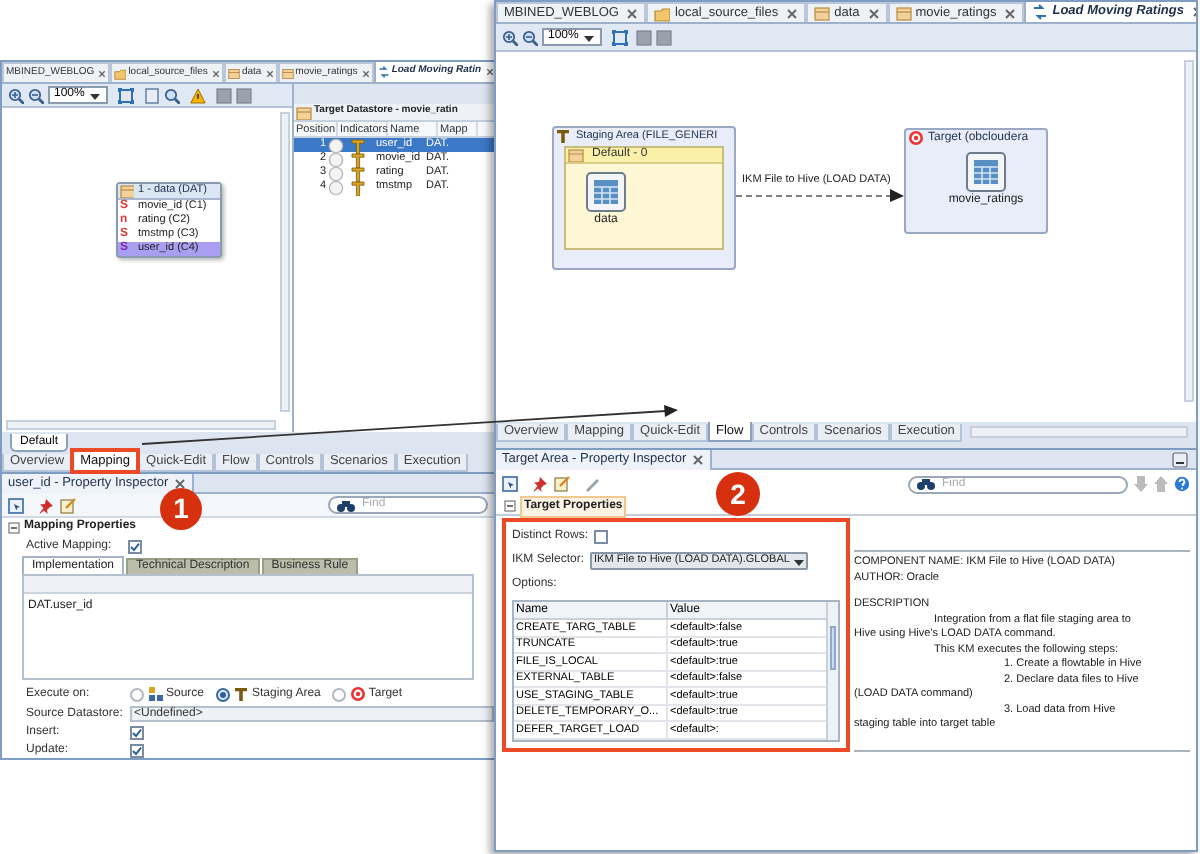  I want to click on highlight-frame, so click(105, 461).